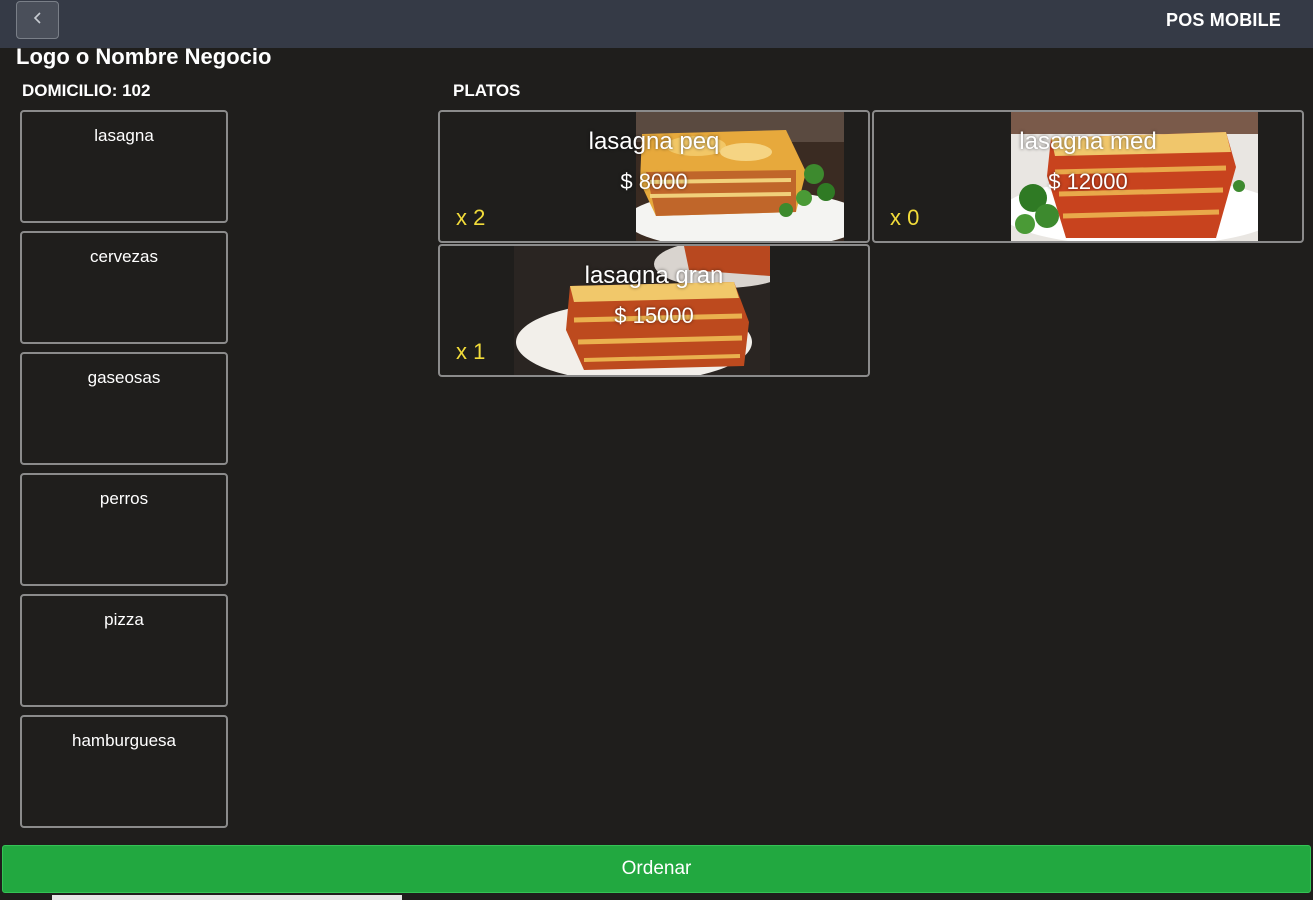  I want to click on dish-quantity: x 0, so click(905, 217).